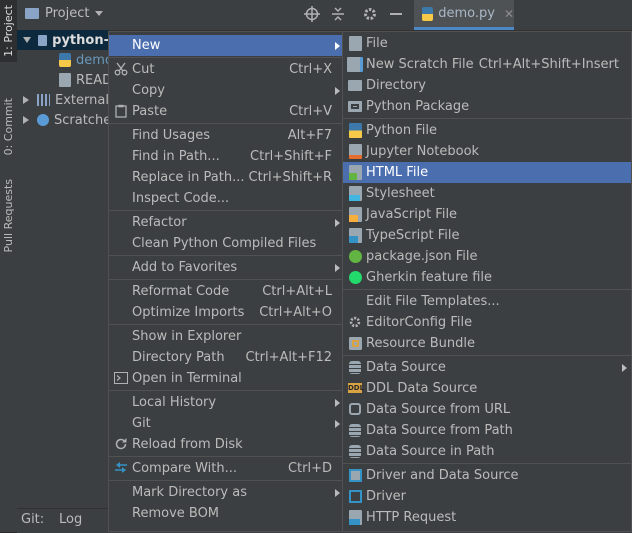 The image size is (632, 533). What do you see at coordinates (63, 100) in the screenshot?
I see `tree-item-external-libraries: External` at bounding box center [63, 100].